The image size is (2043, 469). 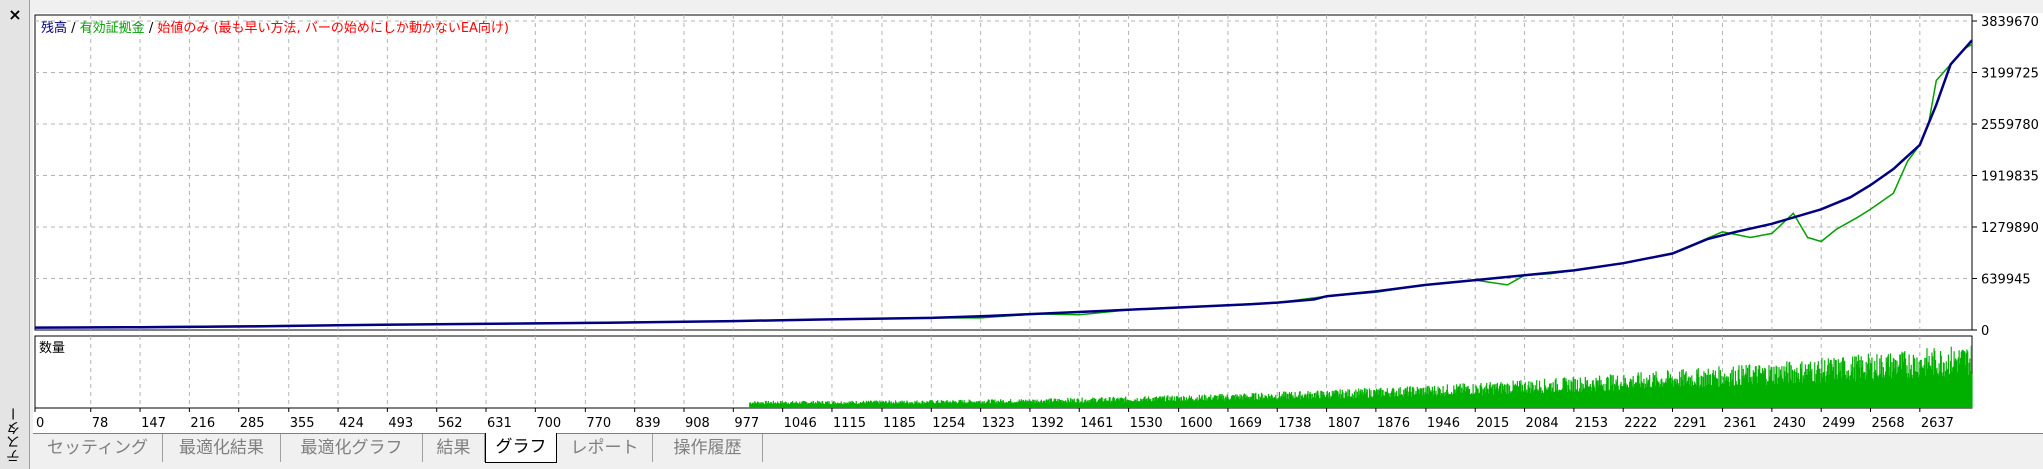 I want to click on tab-2: 最適化結果, so click(x=222, y=448).